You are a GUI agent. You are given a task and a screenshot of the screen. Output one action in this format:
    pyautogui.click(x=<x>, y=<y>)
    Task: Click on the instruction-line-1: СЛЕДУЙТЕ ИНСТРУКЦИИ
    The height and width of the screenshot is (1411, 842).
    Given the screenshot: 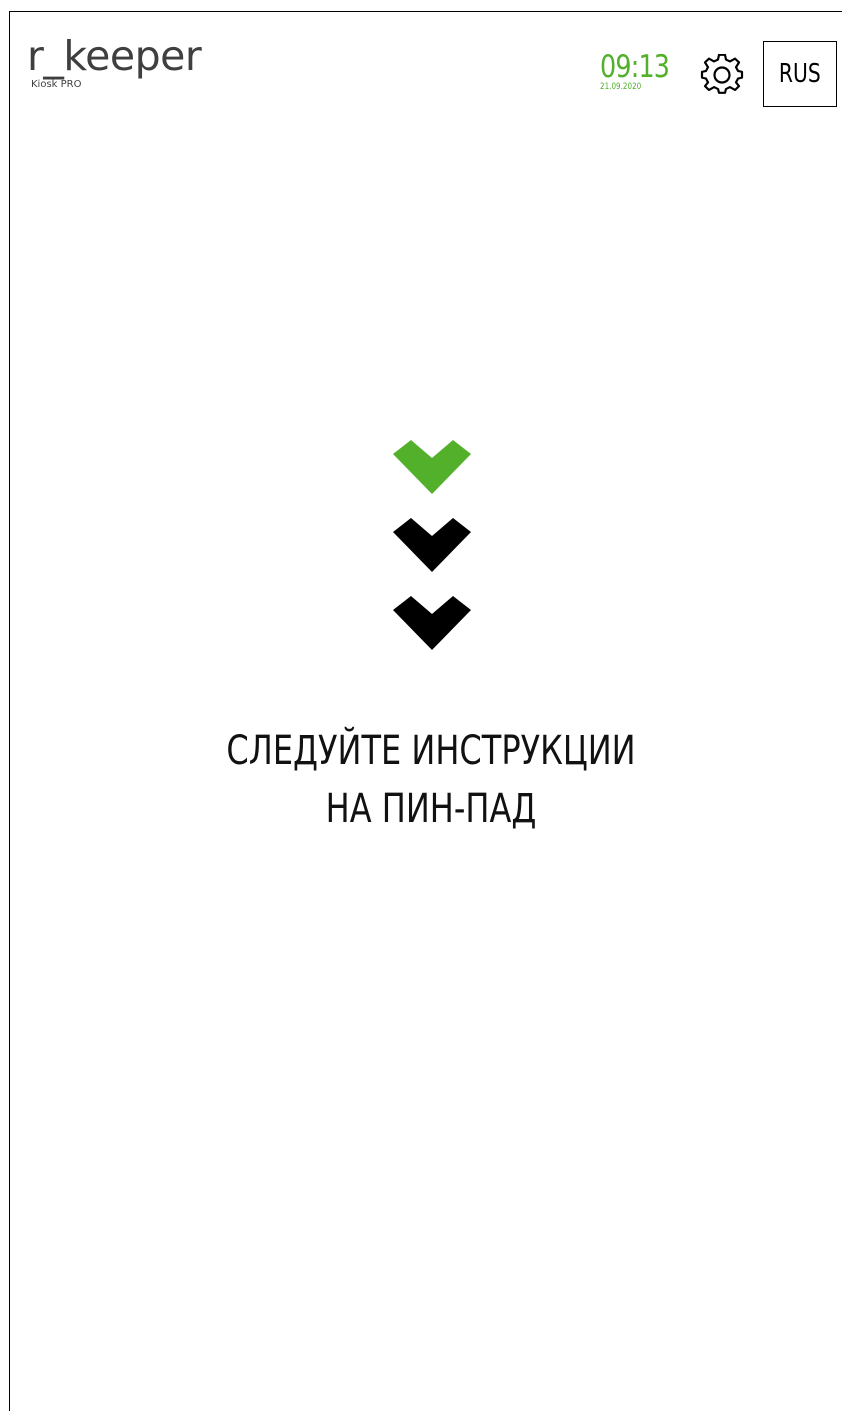 What is the action you would take?
    pyautogui.click(x=431, y=751)
    